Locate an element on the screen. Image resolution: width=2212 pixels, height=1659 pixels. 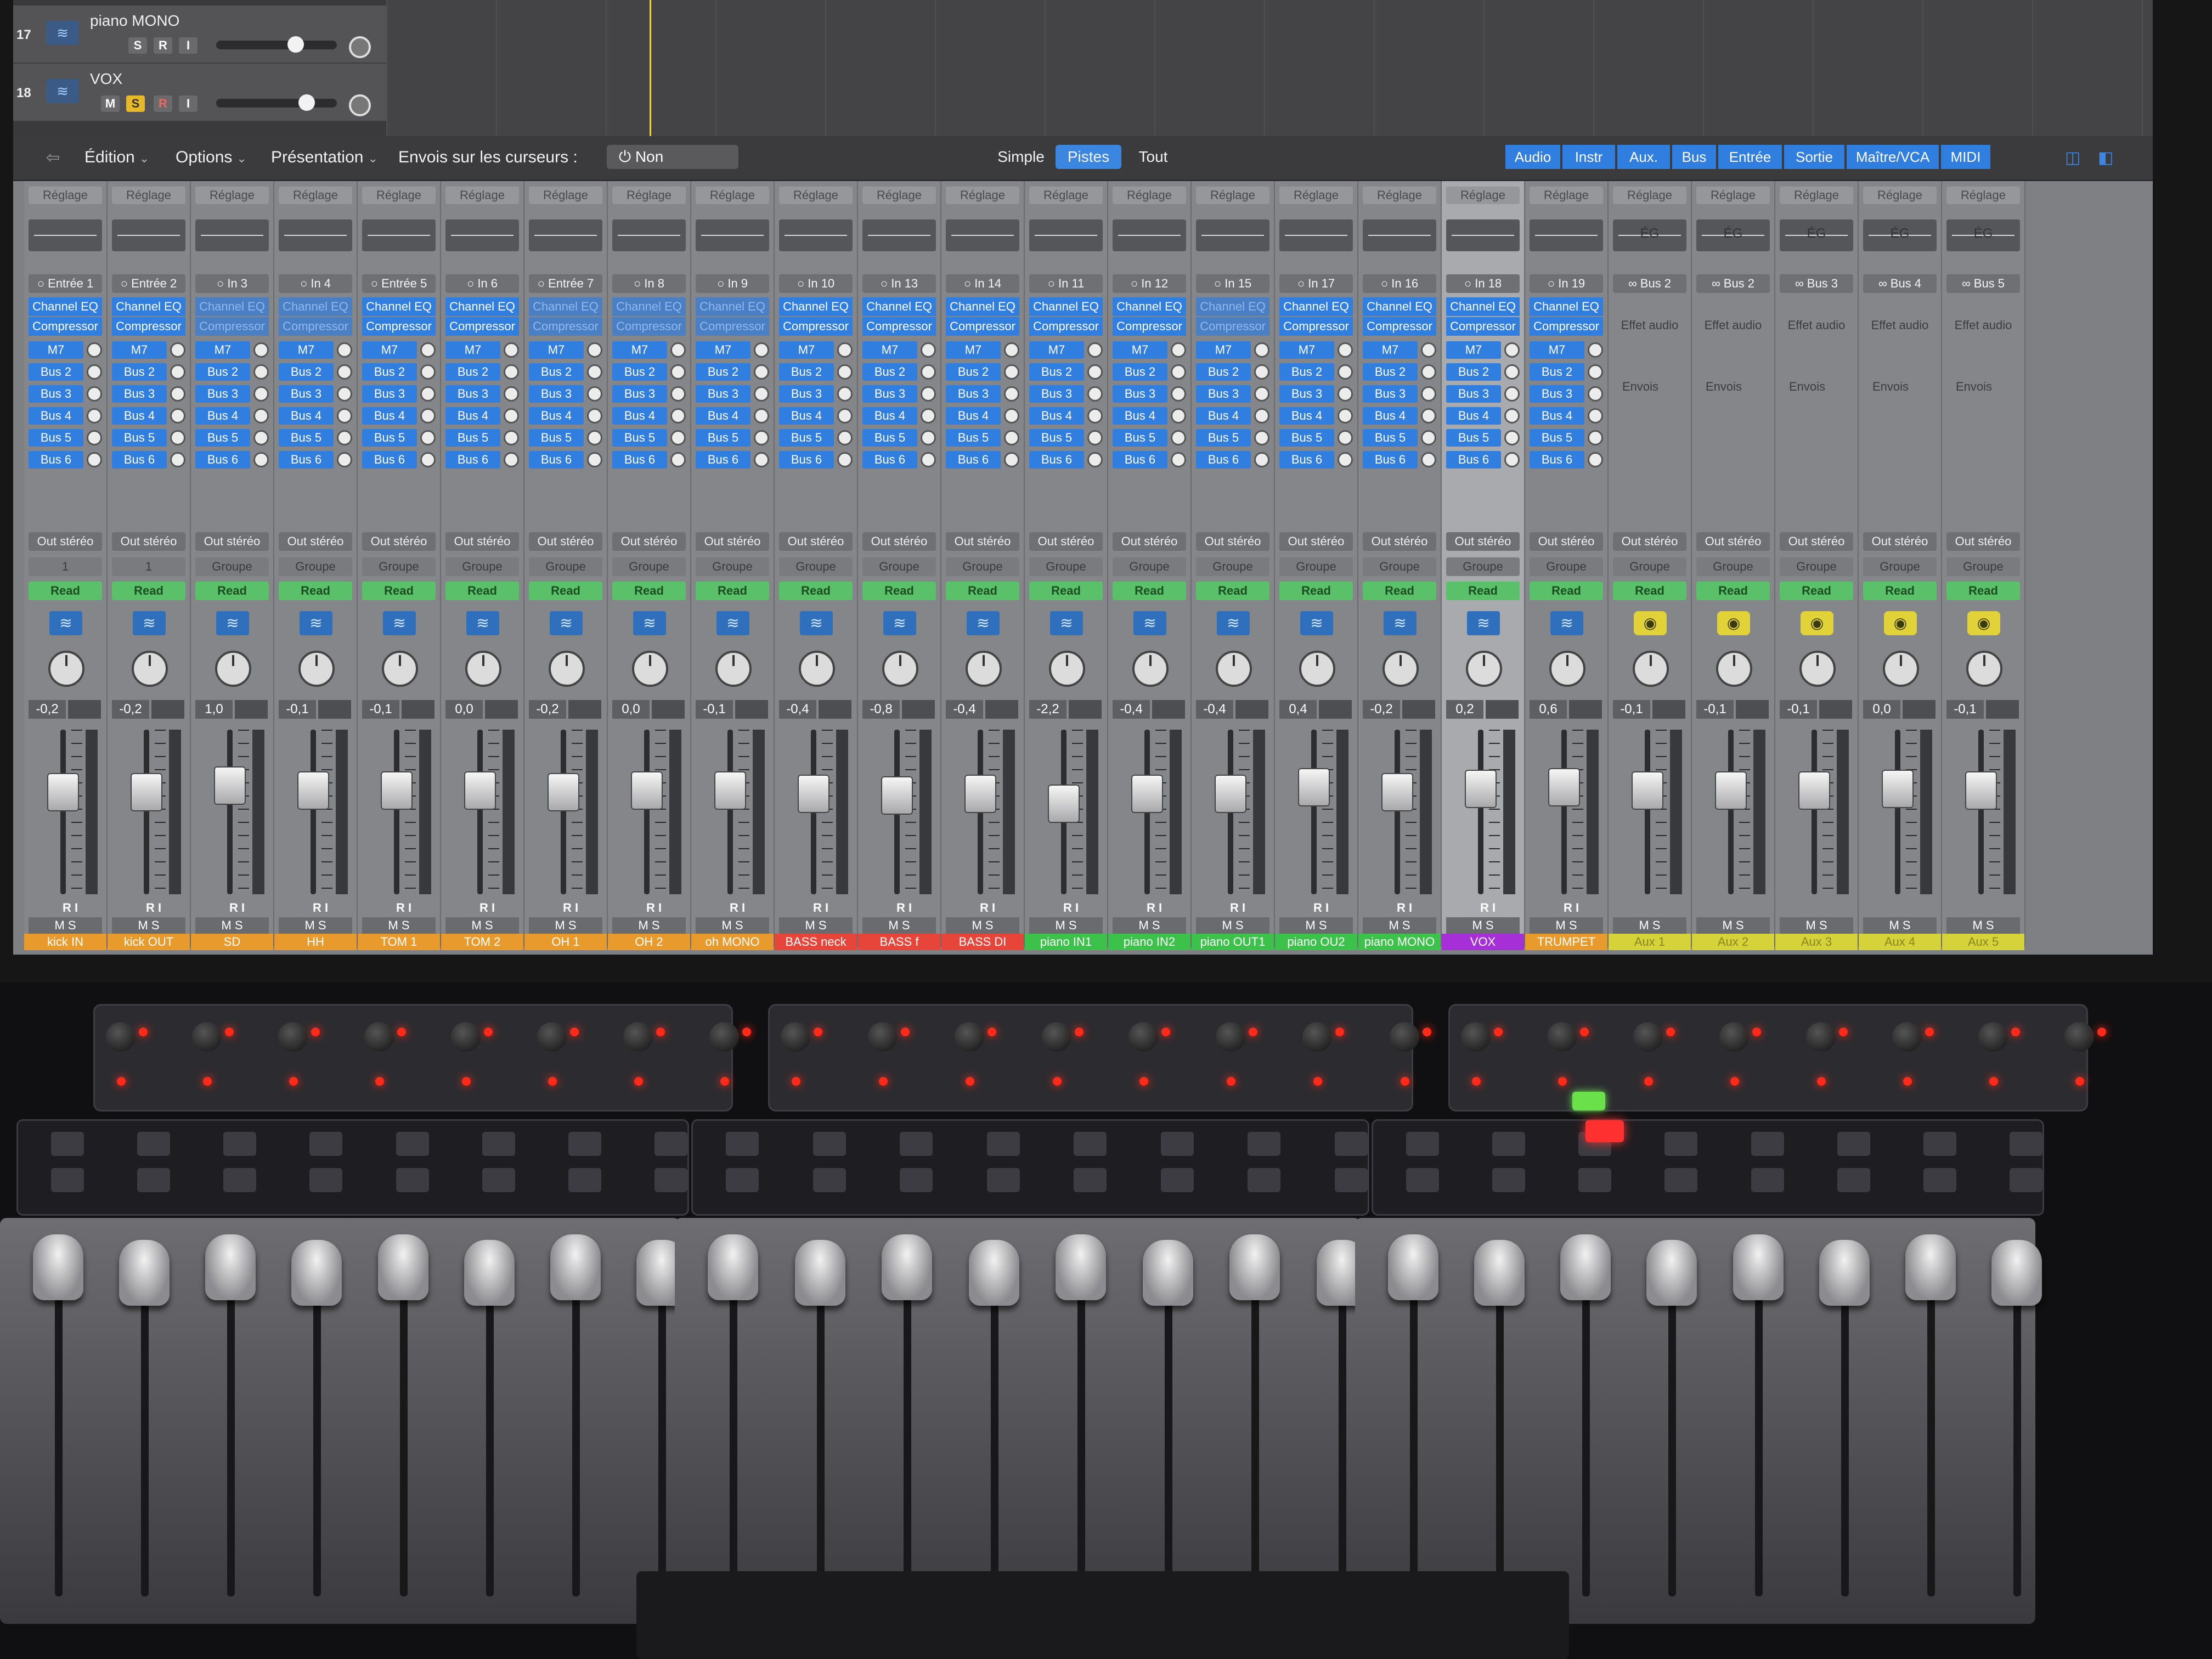
rec-indicator-button is located at coordinates (1589, 1101).